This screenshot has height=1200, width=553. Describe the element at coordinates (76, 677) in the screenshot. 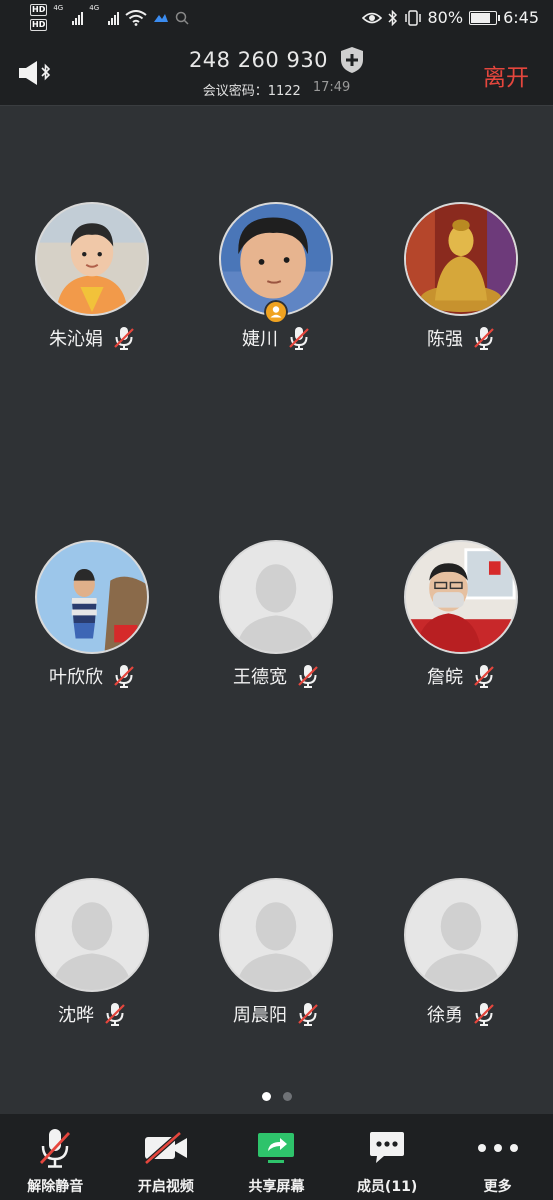

I see `participant-name: 叶欣欣` at that location.